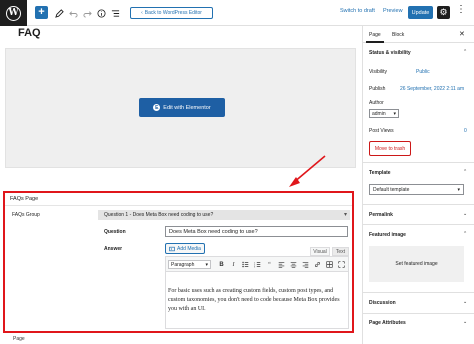 The height and width of the screenshot is (344, 474). Describe the element at coordinates (381, 131) in the screenshot. I see `post-views-label: Post Views` at that location.